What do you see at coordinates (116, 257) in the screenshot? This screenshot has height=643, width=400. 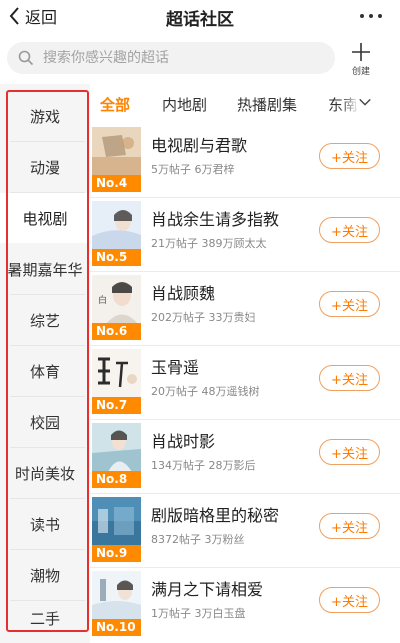 I see `rank-badge: No.5` at bounding box center [116, 257].